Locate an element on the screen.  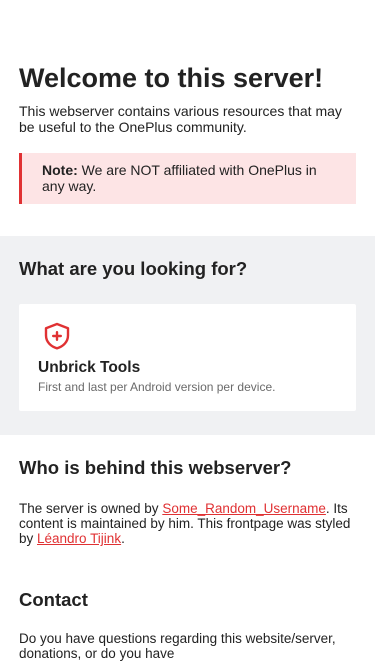
looking-for-heading: What are you looking for? is located at coordinates (133, 268).